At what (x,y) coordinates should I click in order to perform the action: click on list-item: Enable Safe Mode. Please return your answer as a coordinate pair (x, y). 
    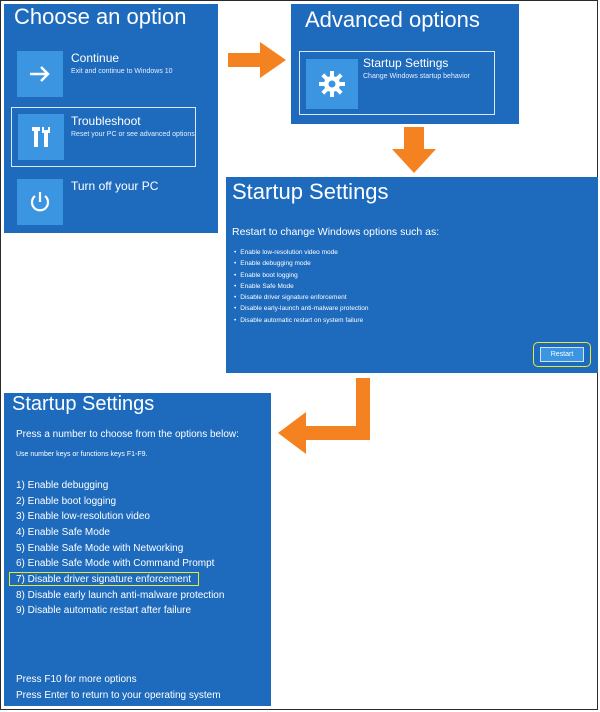
    Looking at the image, I should click on (301, 286).